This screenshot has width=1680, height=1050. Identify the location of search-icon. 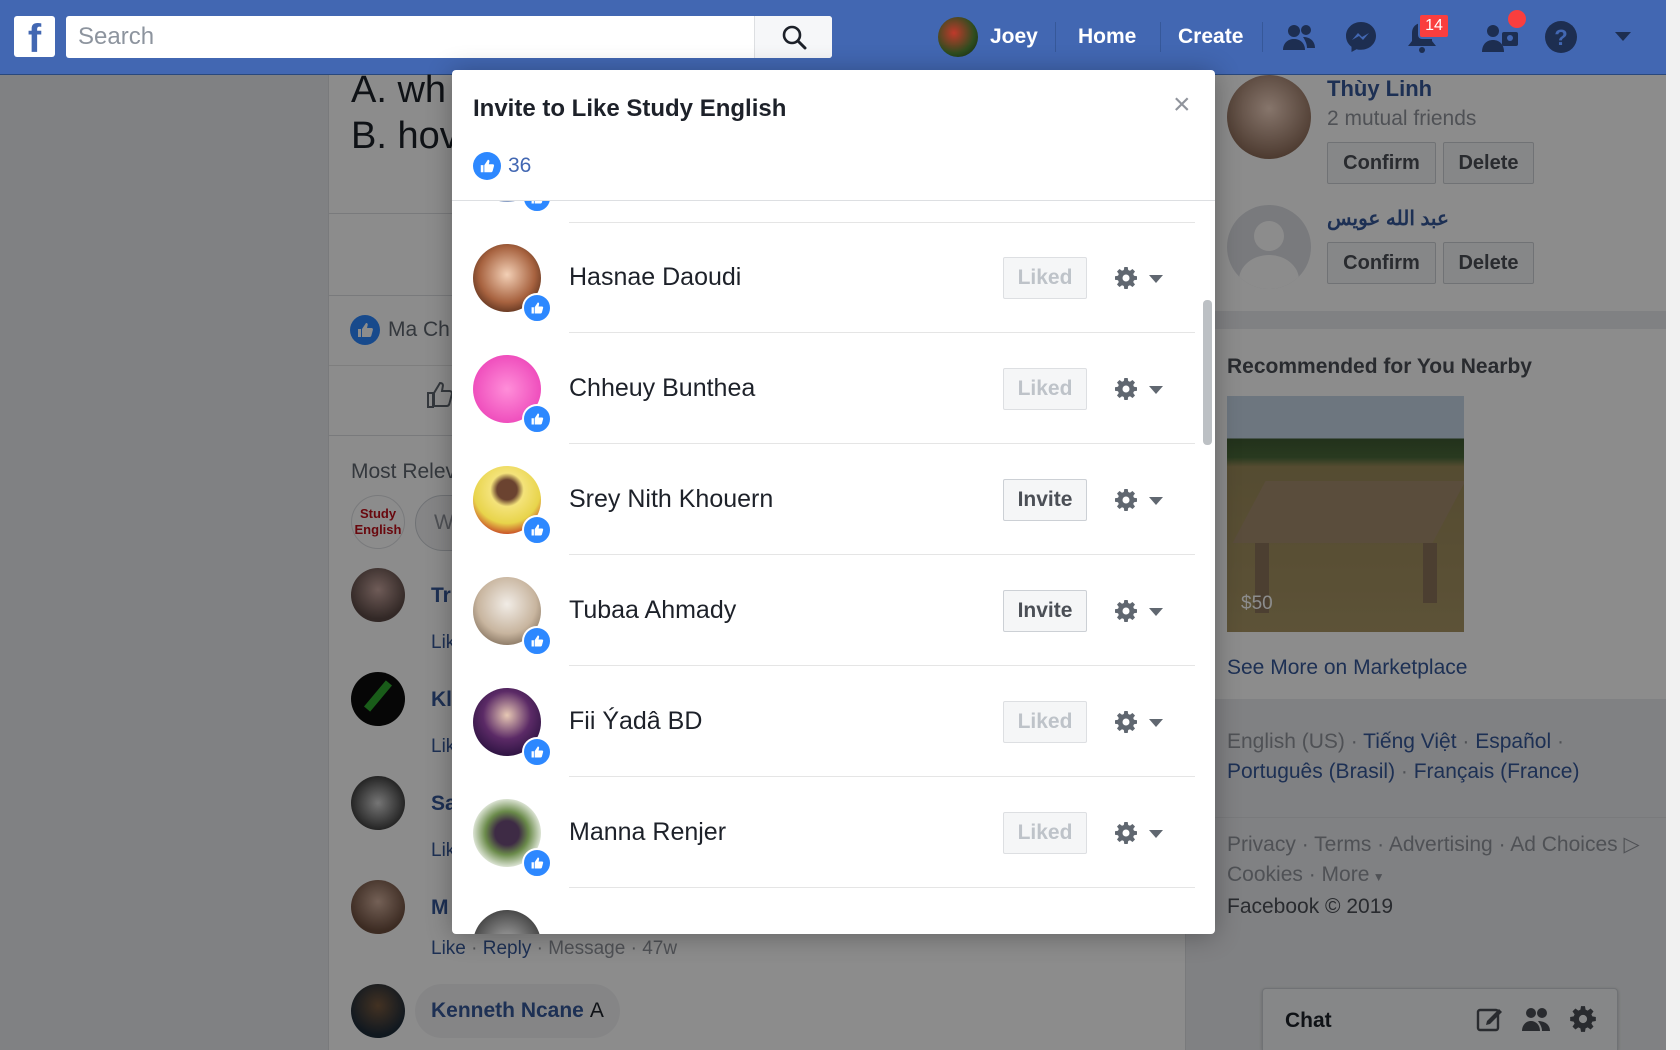
(794, 37).